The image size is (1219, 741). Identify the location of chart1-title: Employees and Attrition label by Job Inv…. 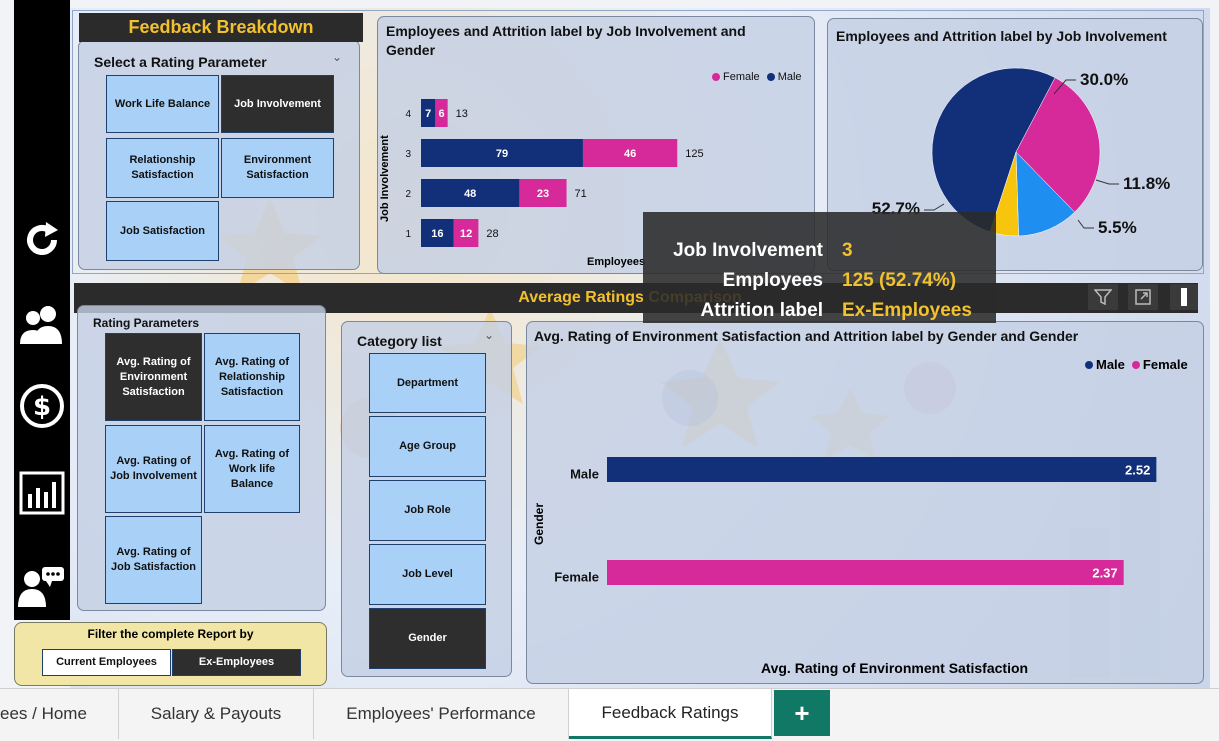
(566, 40).